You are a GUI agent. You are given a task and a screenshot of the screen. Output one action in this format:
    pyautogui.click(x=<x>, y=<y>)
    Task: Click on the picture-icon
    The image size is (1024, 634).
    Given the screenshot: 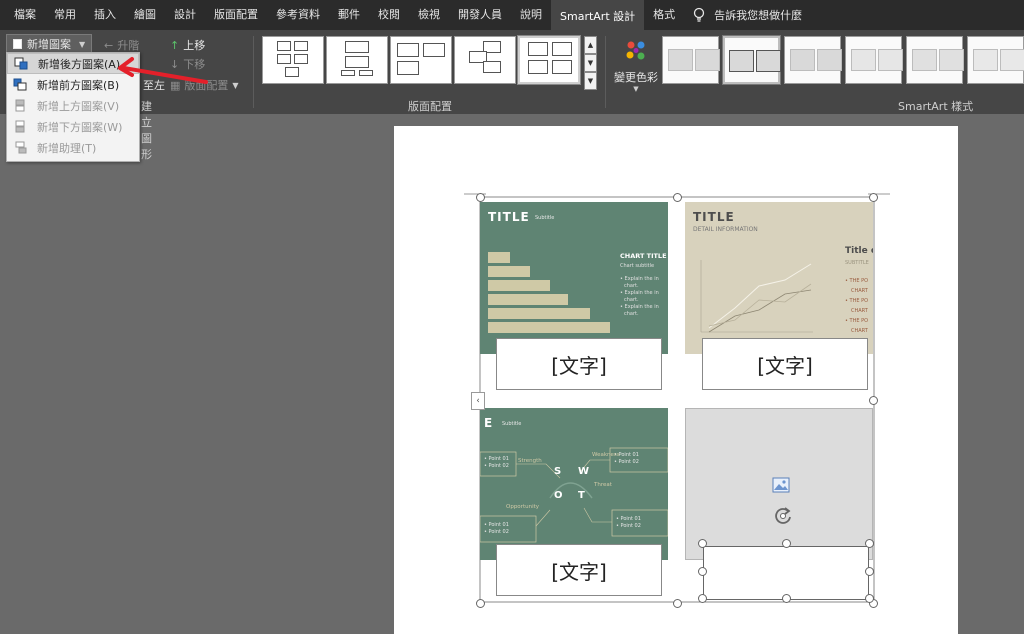 What is the action you would take?
    pyautogui.click(x=781, y=485)
    